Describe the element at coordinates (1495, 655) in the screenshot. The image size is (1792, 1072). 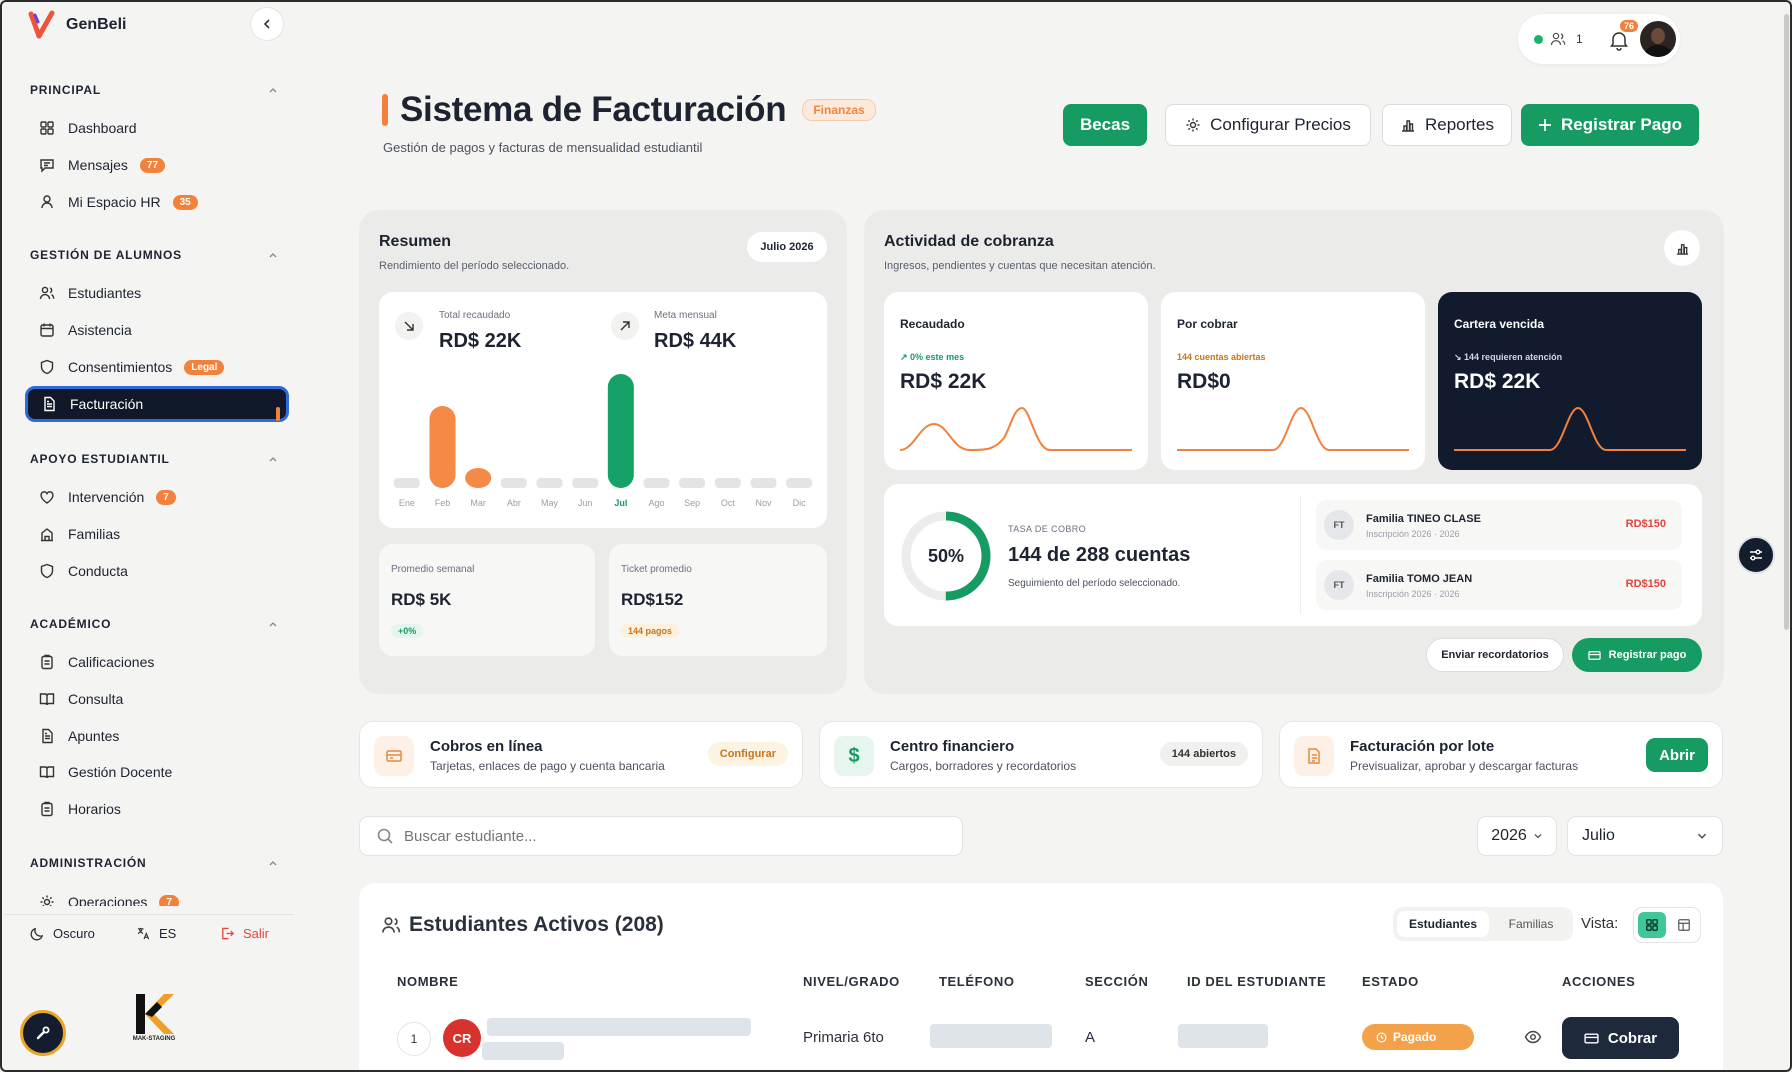
I see `enviar-recordatorios-button: Enviar recordatorios` at that location.